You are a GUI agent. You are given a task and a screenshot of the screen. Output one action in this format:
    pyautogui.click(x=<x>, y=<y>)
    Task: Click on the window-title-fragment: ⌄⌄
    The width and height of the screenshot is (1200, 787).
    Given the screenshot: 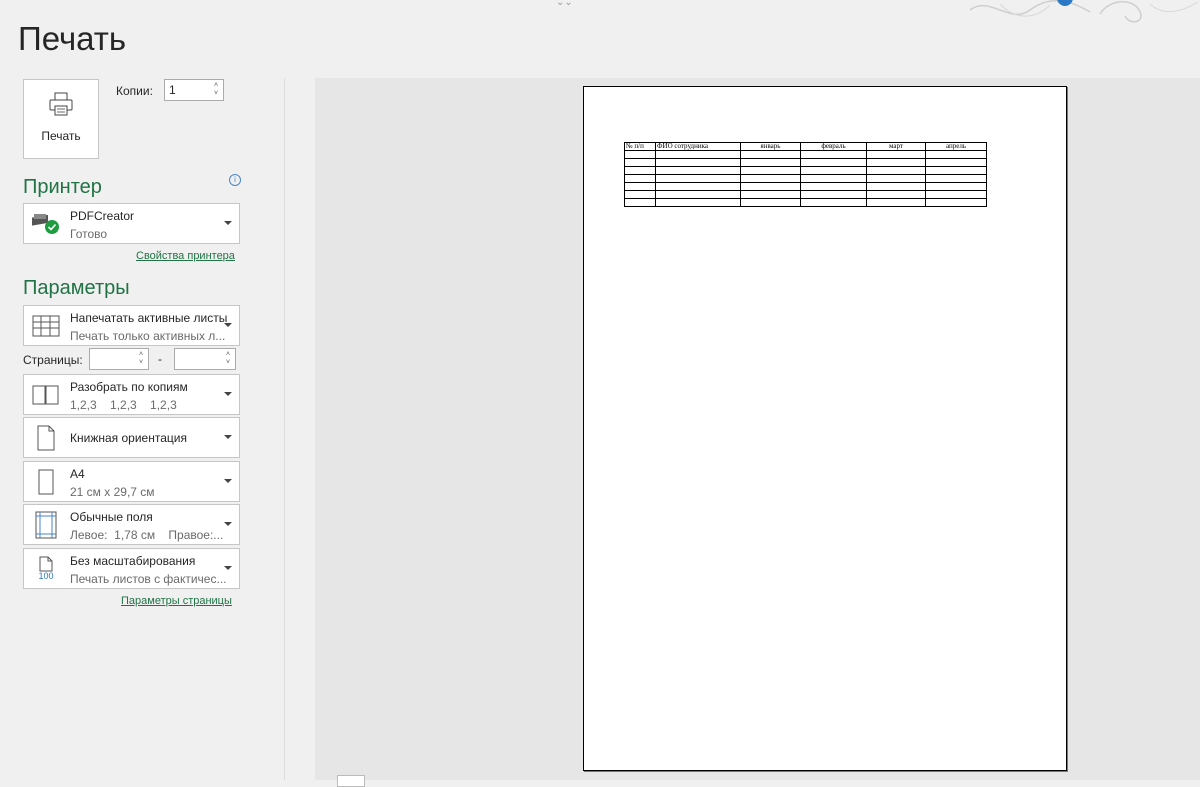 What is the action you would take?
    pyautogui.click(x=564, y=4)
    